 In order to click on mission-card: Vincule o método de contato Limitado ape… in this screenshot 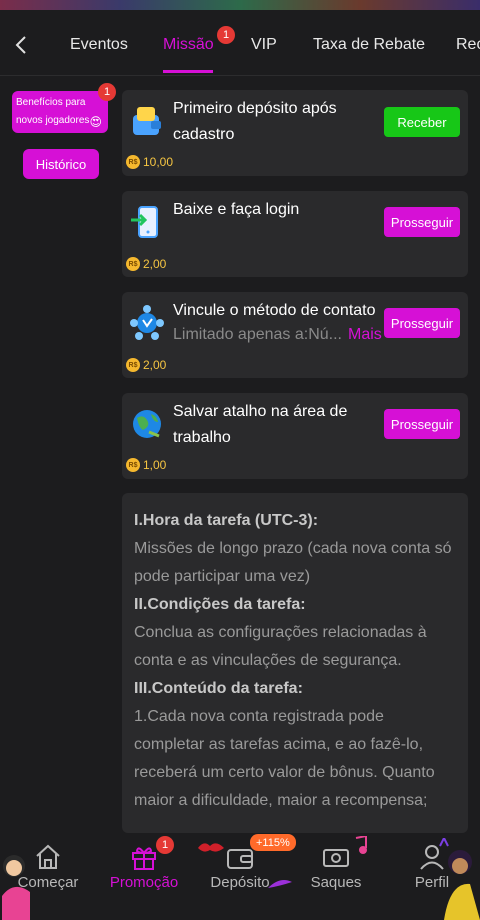, I will do `click(295, 335)`.